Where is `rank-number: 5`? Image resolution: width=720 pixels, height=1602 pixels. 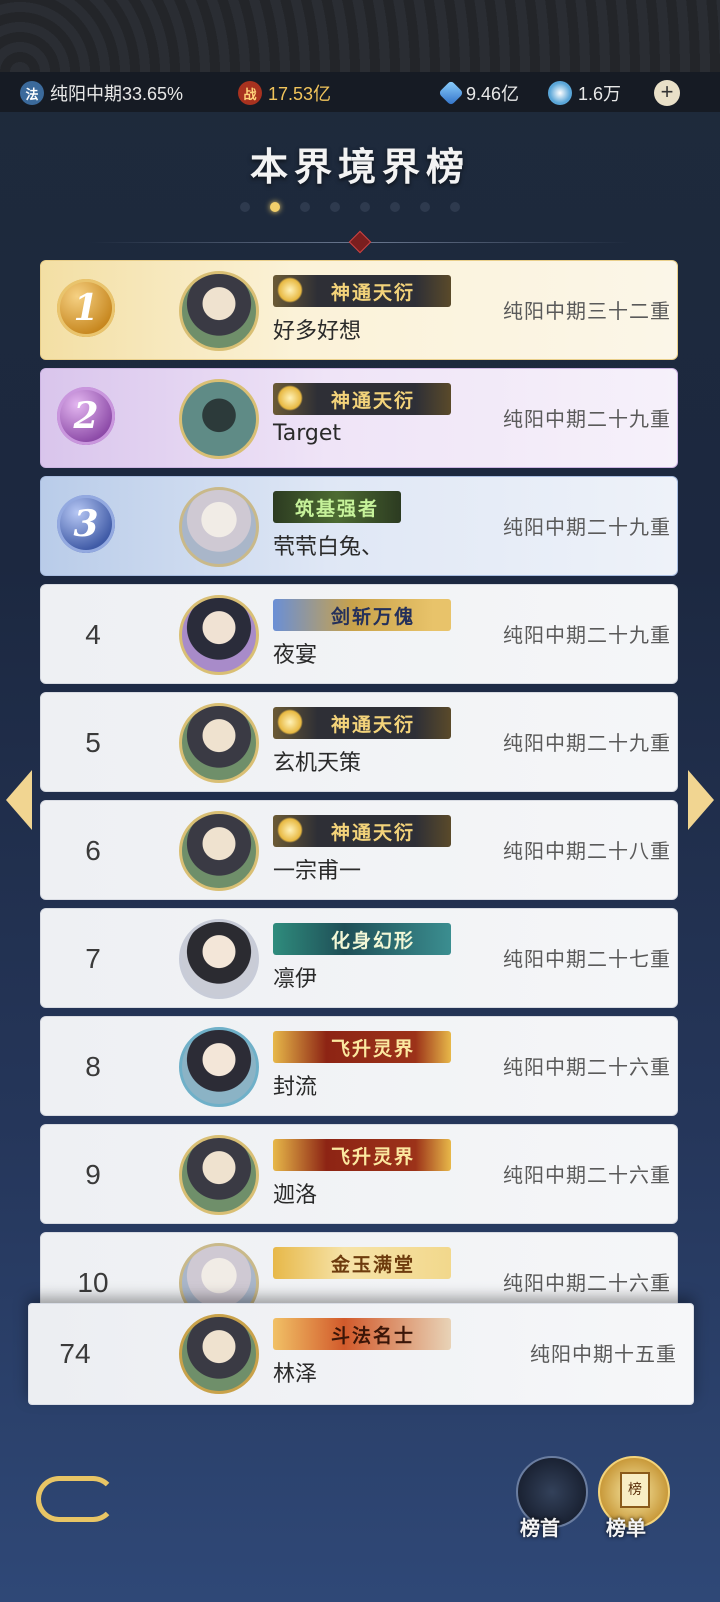
rank-number: 5 is located at coordinates (93, 742).